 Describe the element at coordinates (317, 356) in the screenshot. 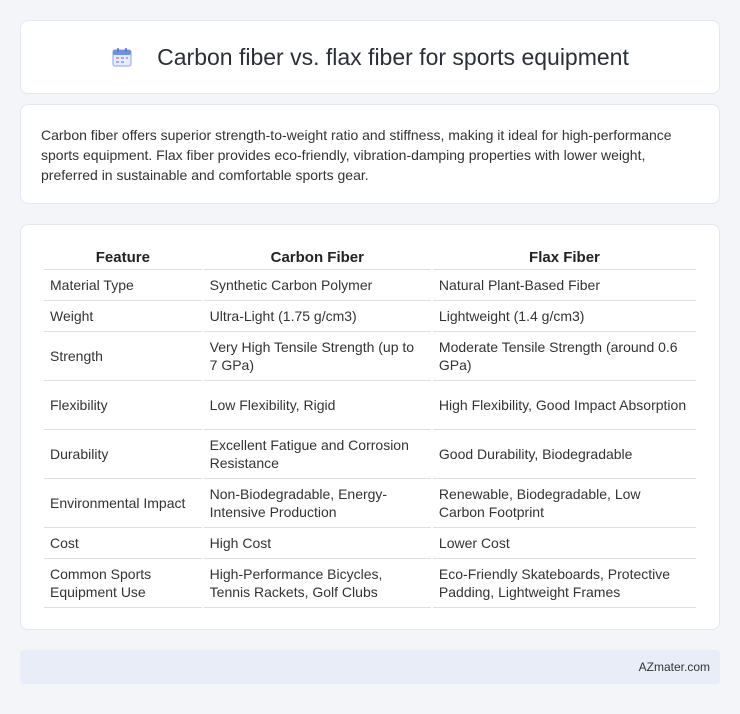

I see `cell-carbon: Very High Tensile Strength (up to 7 GPa)` at that location.